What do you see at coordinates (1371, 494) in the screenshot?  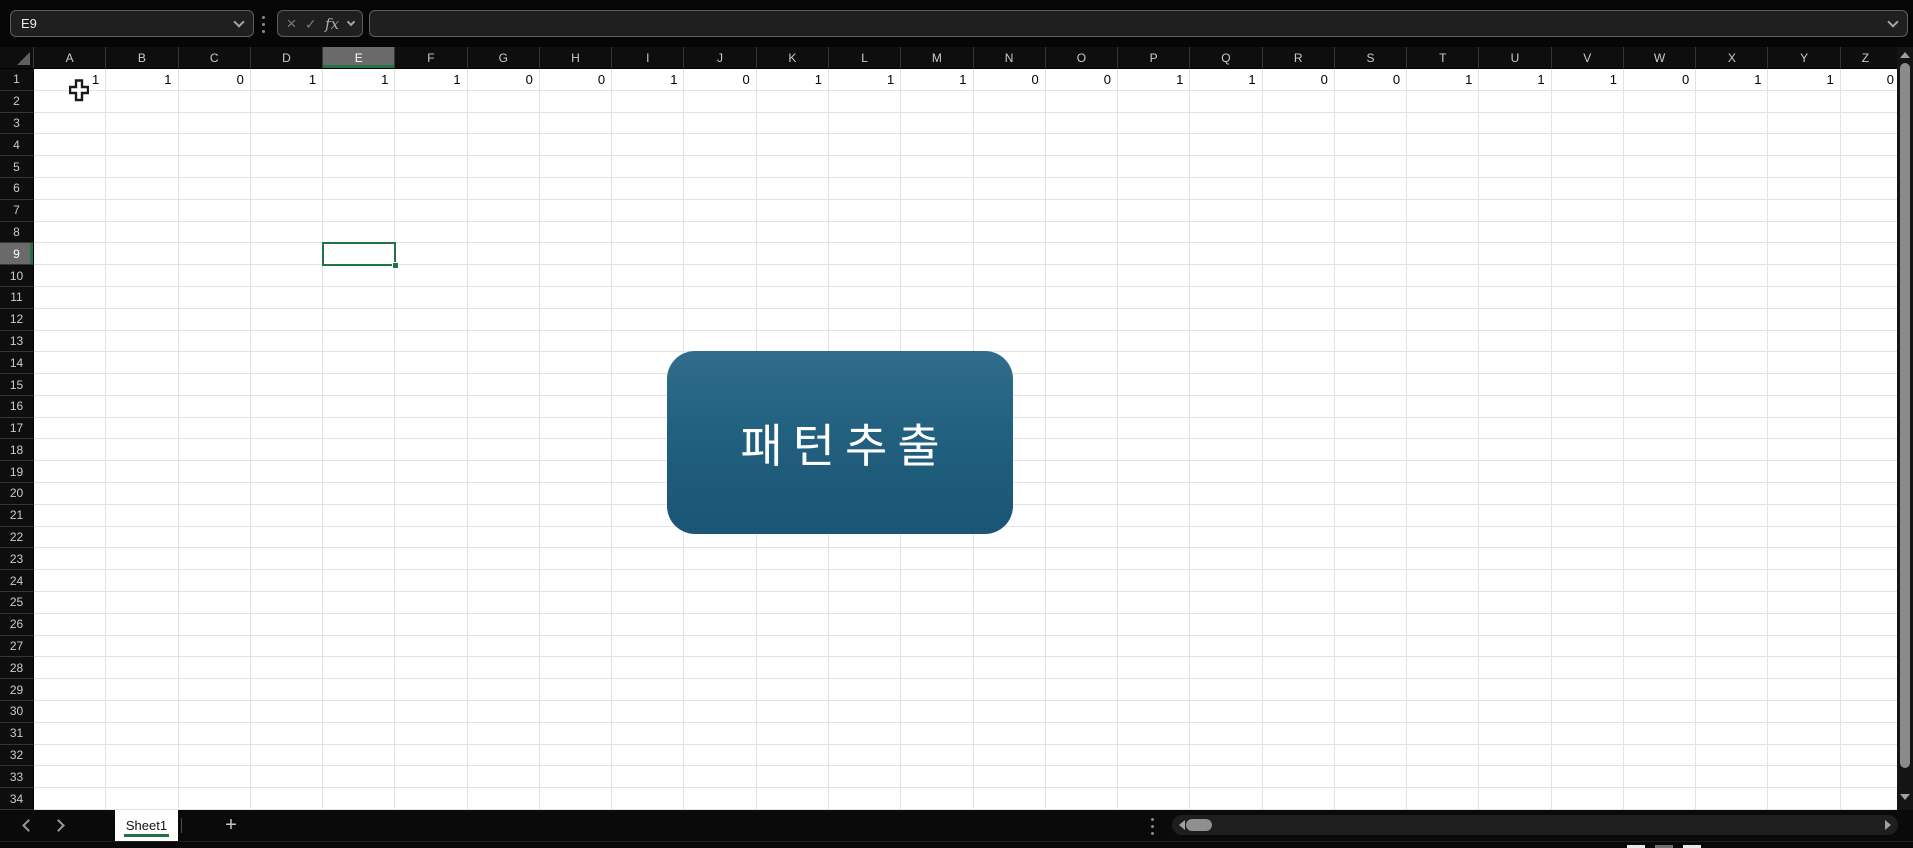 I see `cell-S20` at bounding box center [1371, 494].